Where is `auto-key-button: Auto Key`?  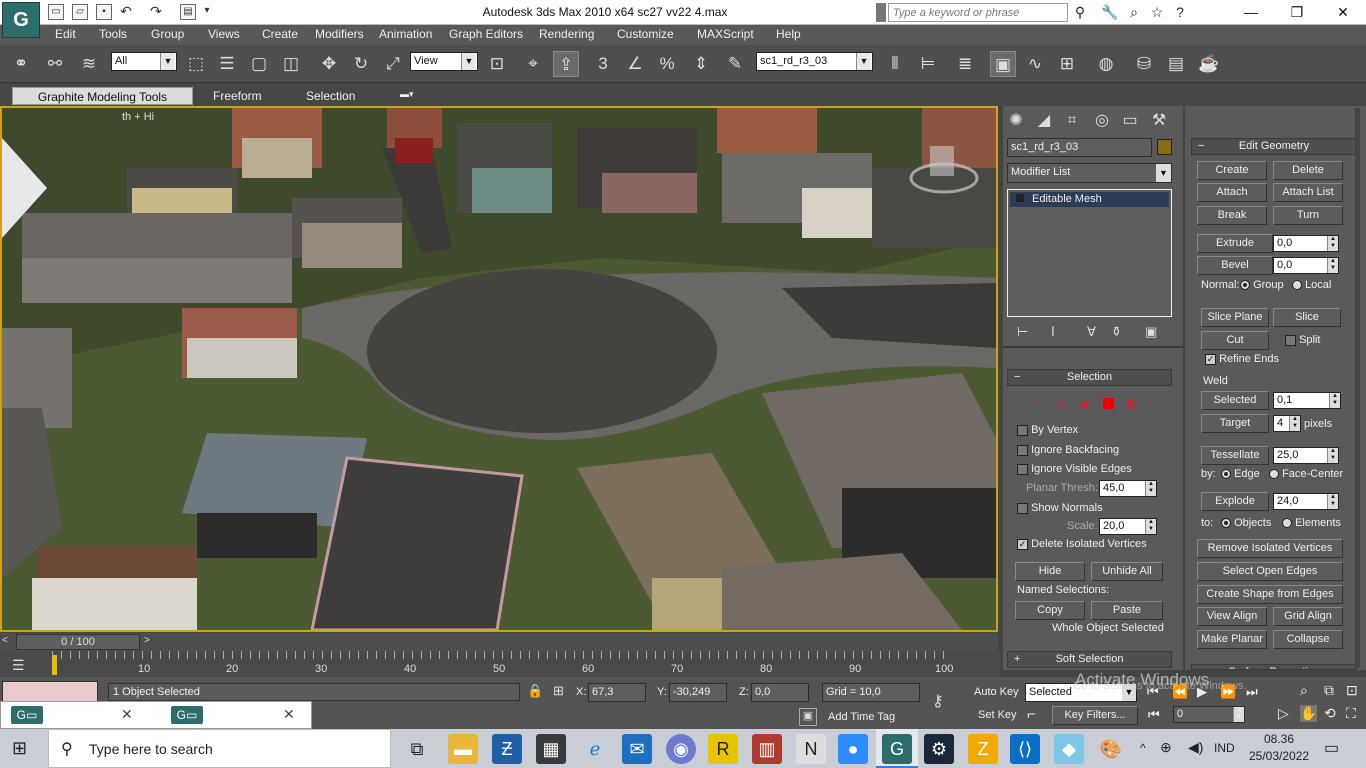 auto-key-button: Auto Key is located at coordinates (996, 692).